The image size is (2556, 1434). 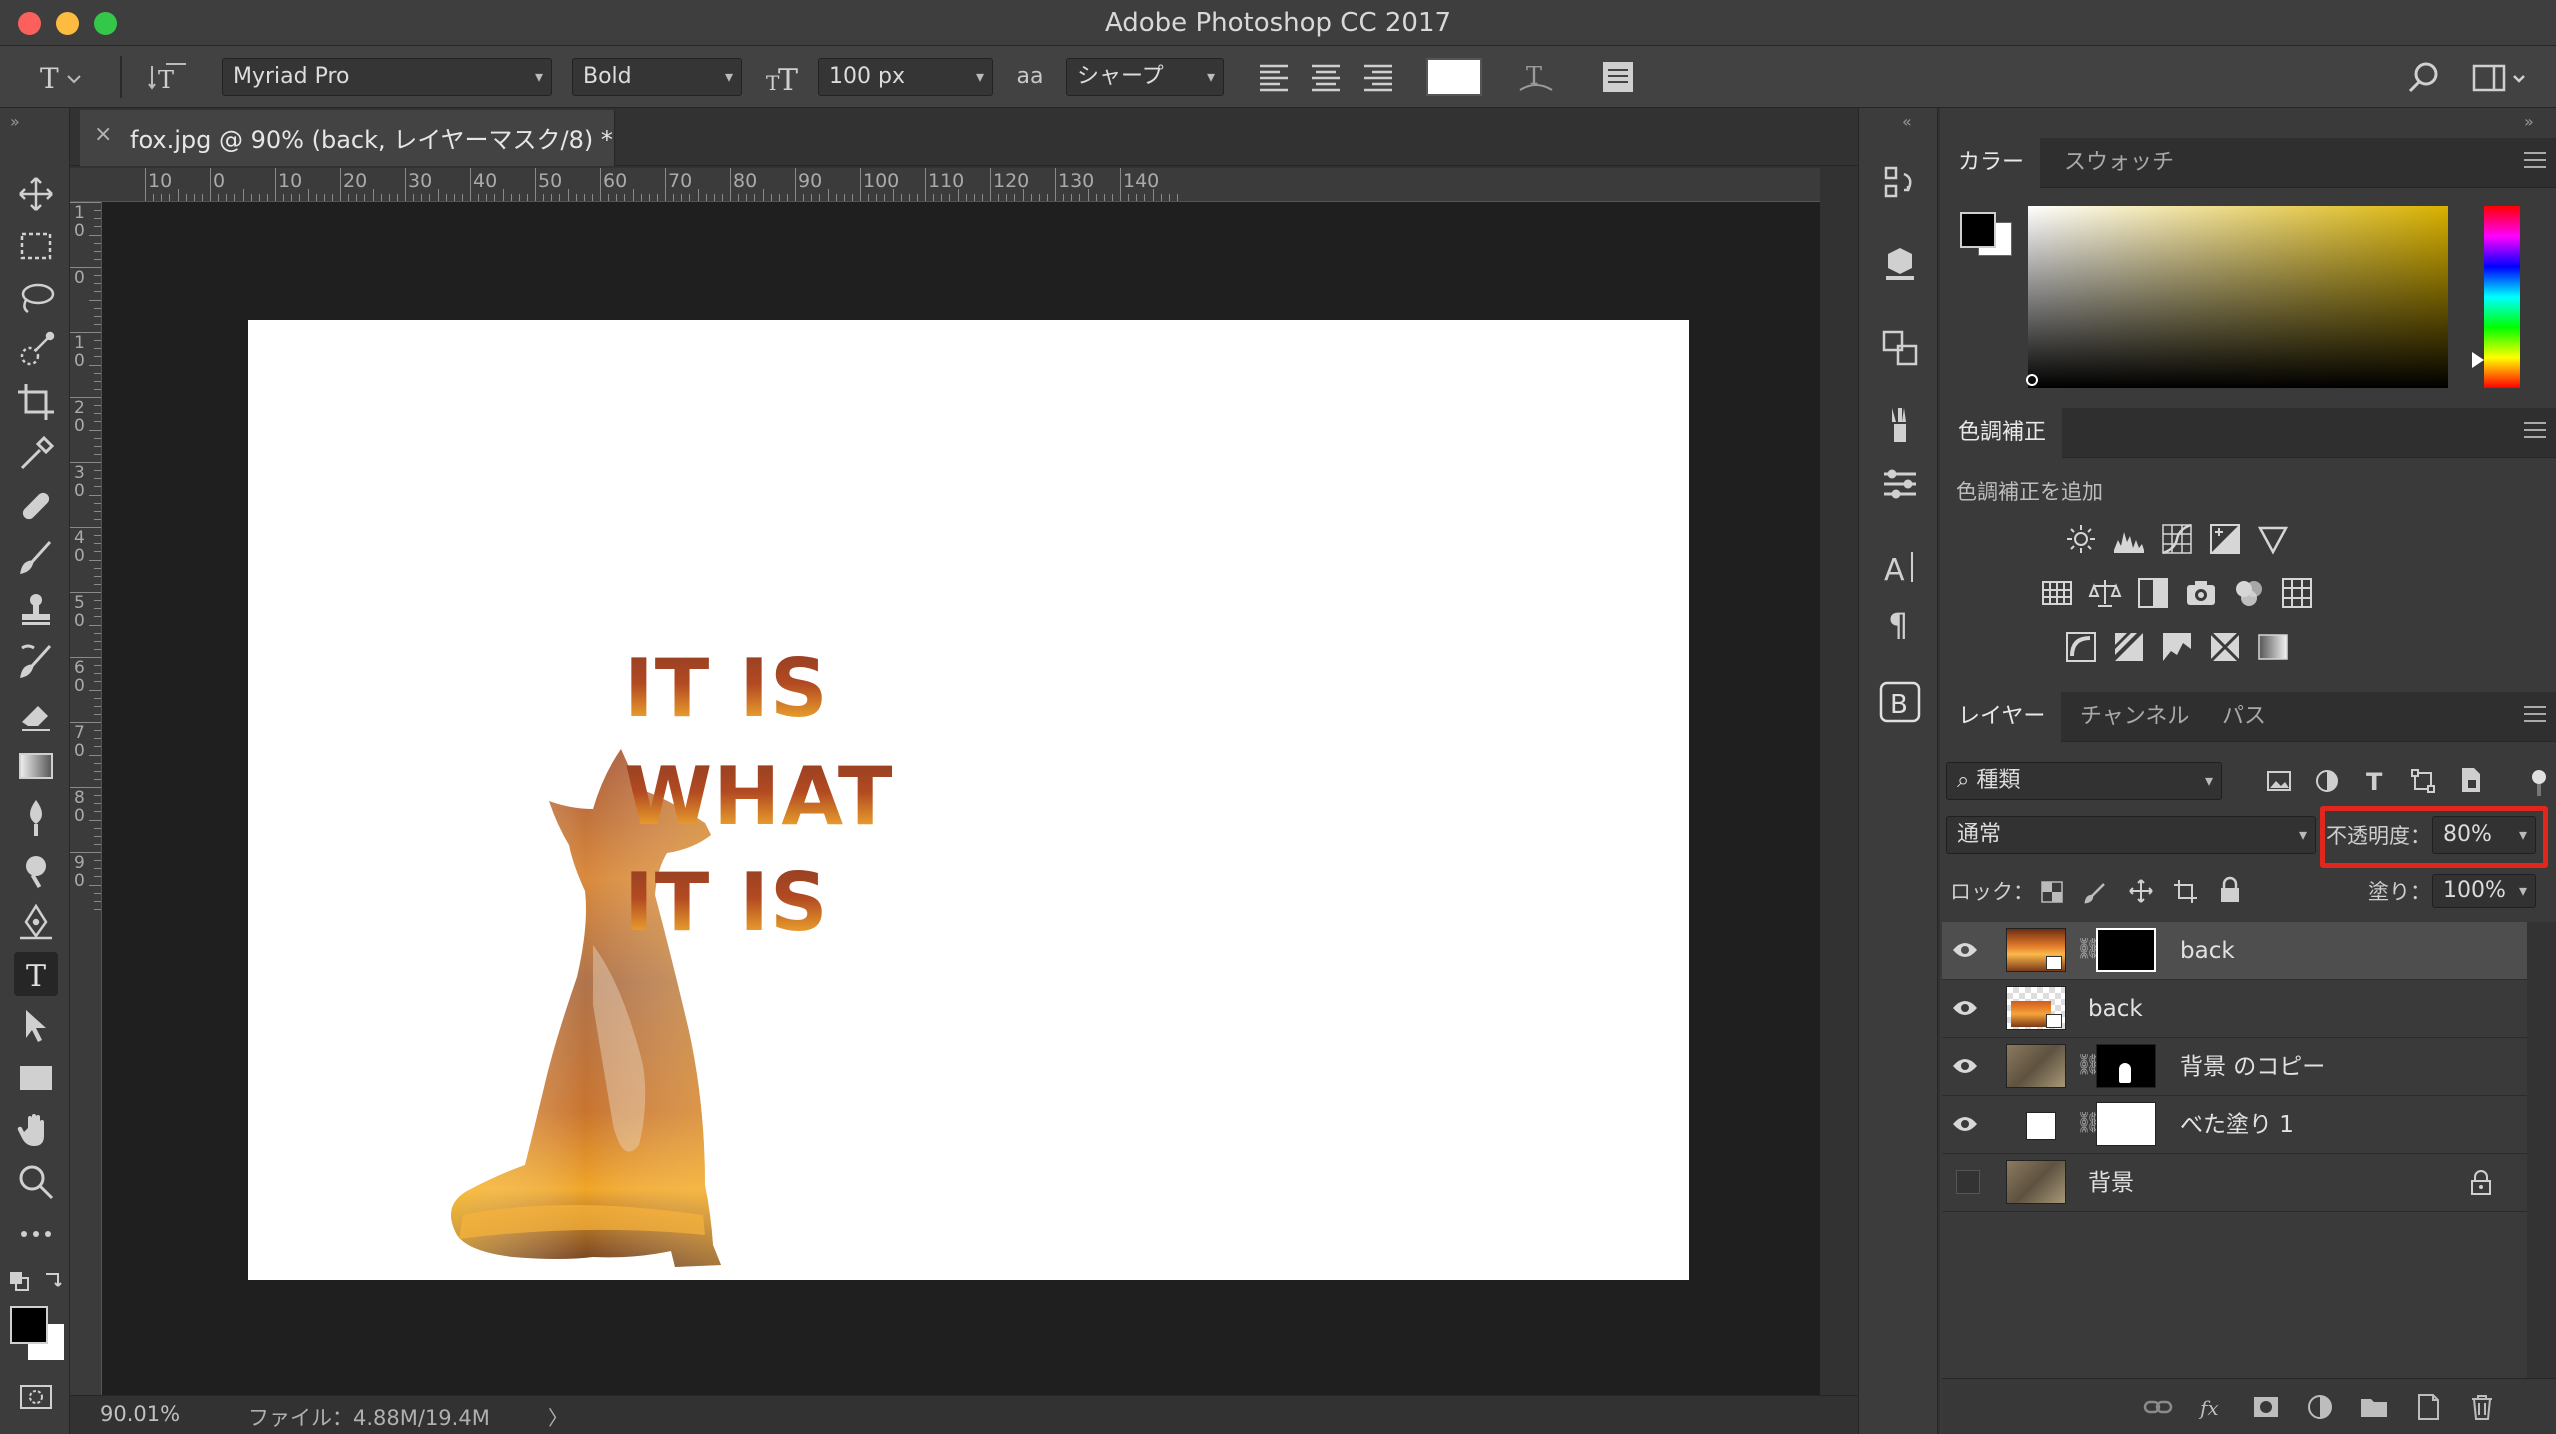 I want to click on layer-row: ⛓ べた塗り 1, so click(x=2234, y=1125).